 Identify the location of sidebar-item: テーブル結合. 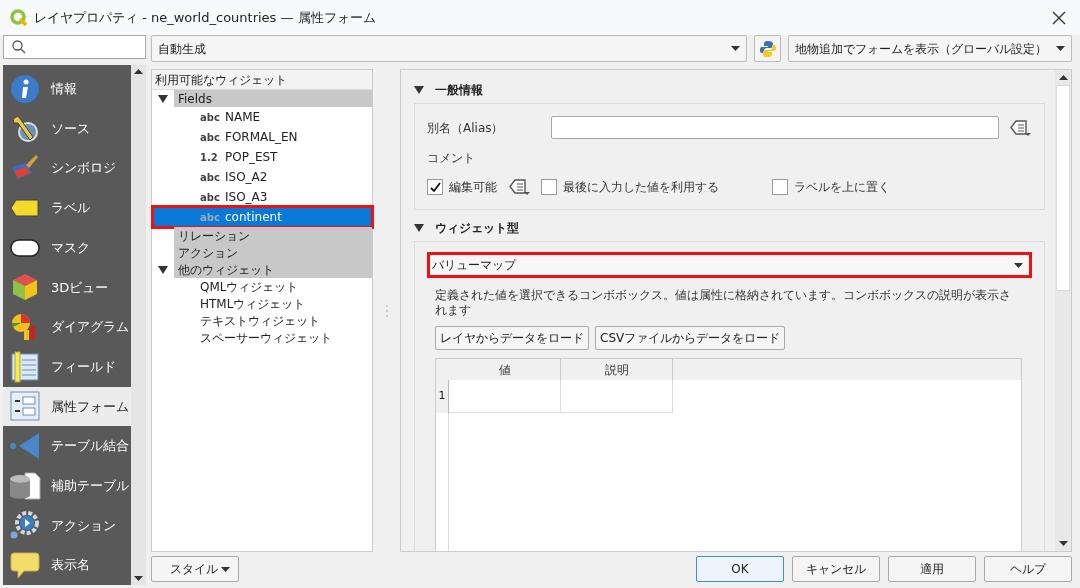
(67, 446).